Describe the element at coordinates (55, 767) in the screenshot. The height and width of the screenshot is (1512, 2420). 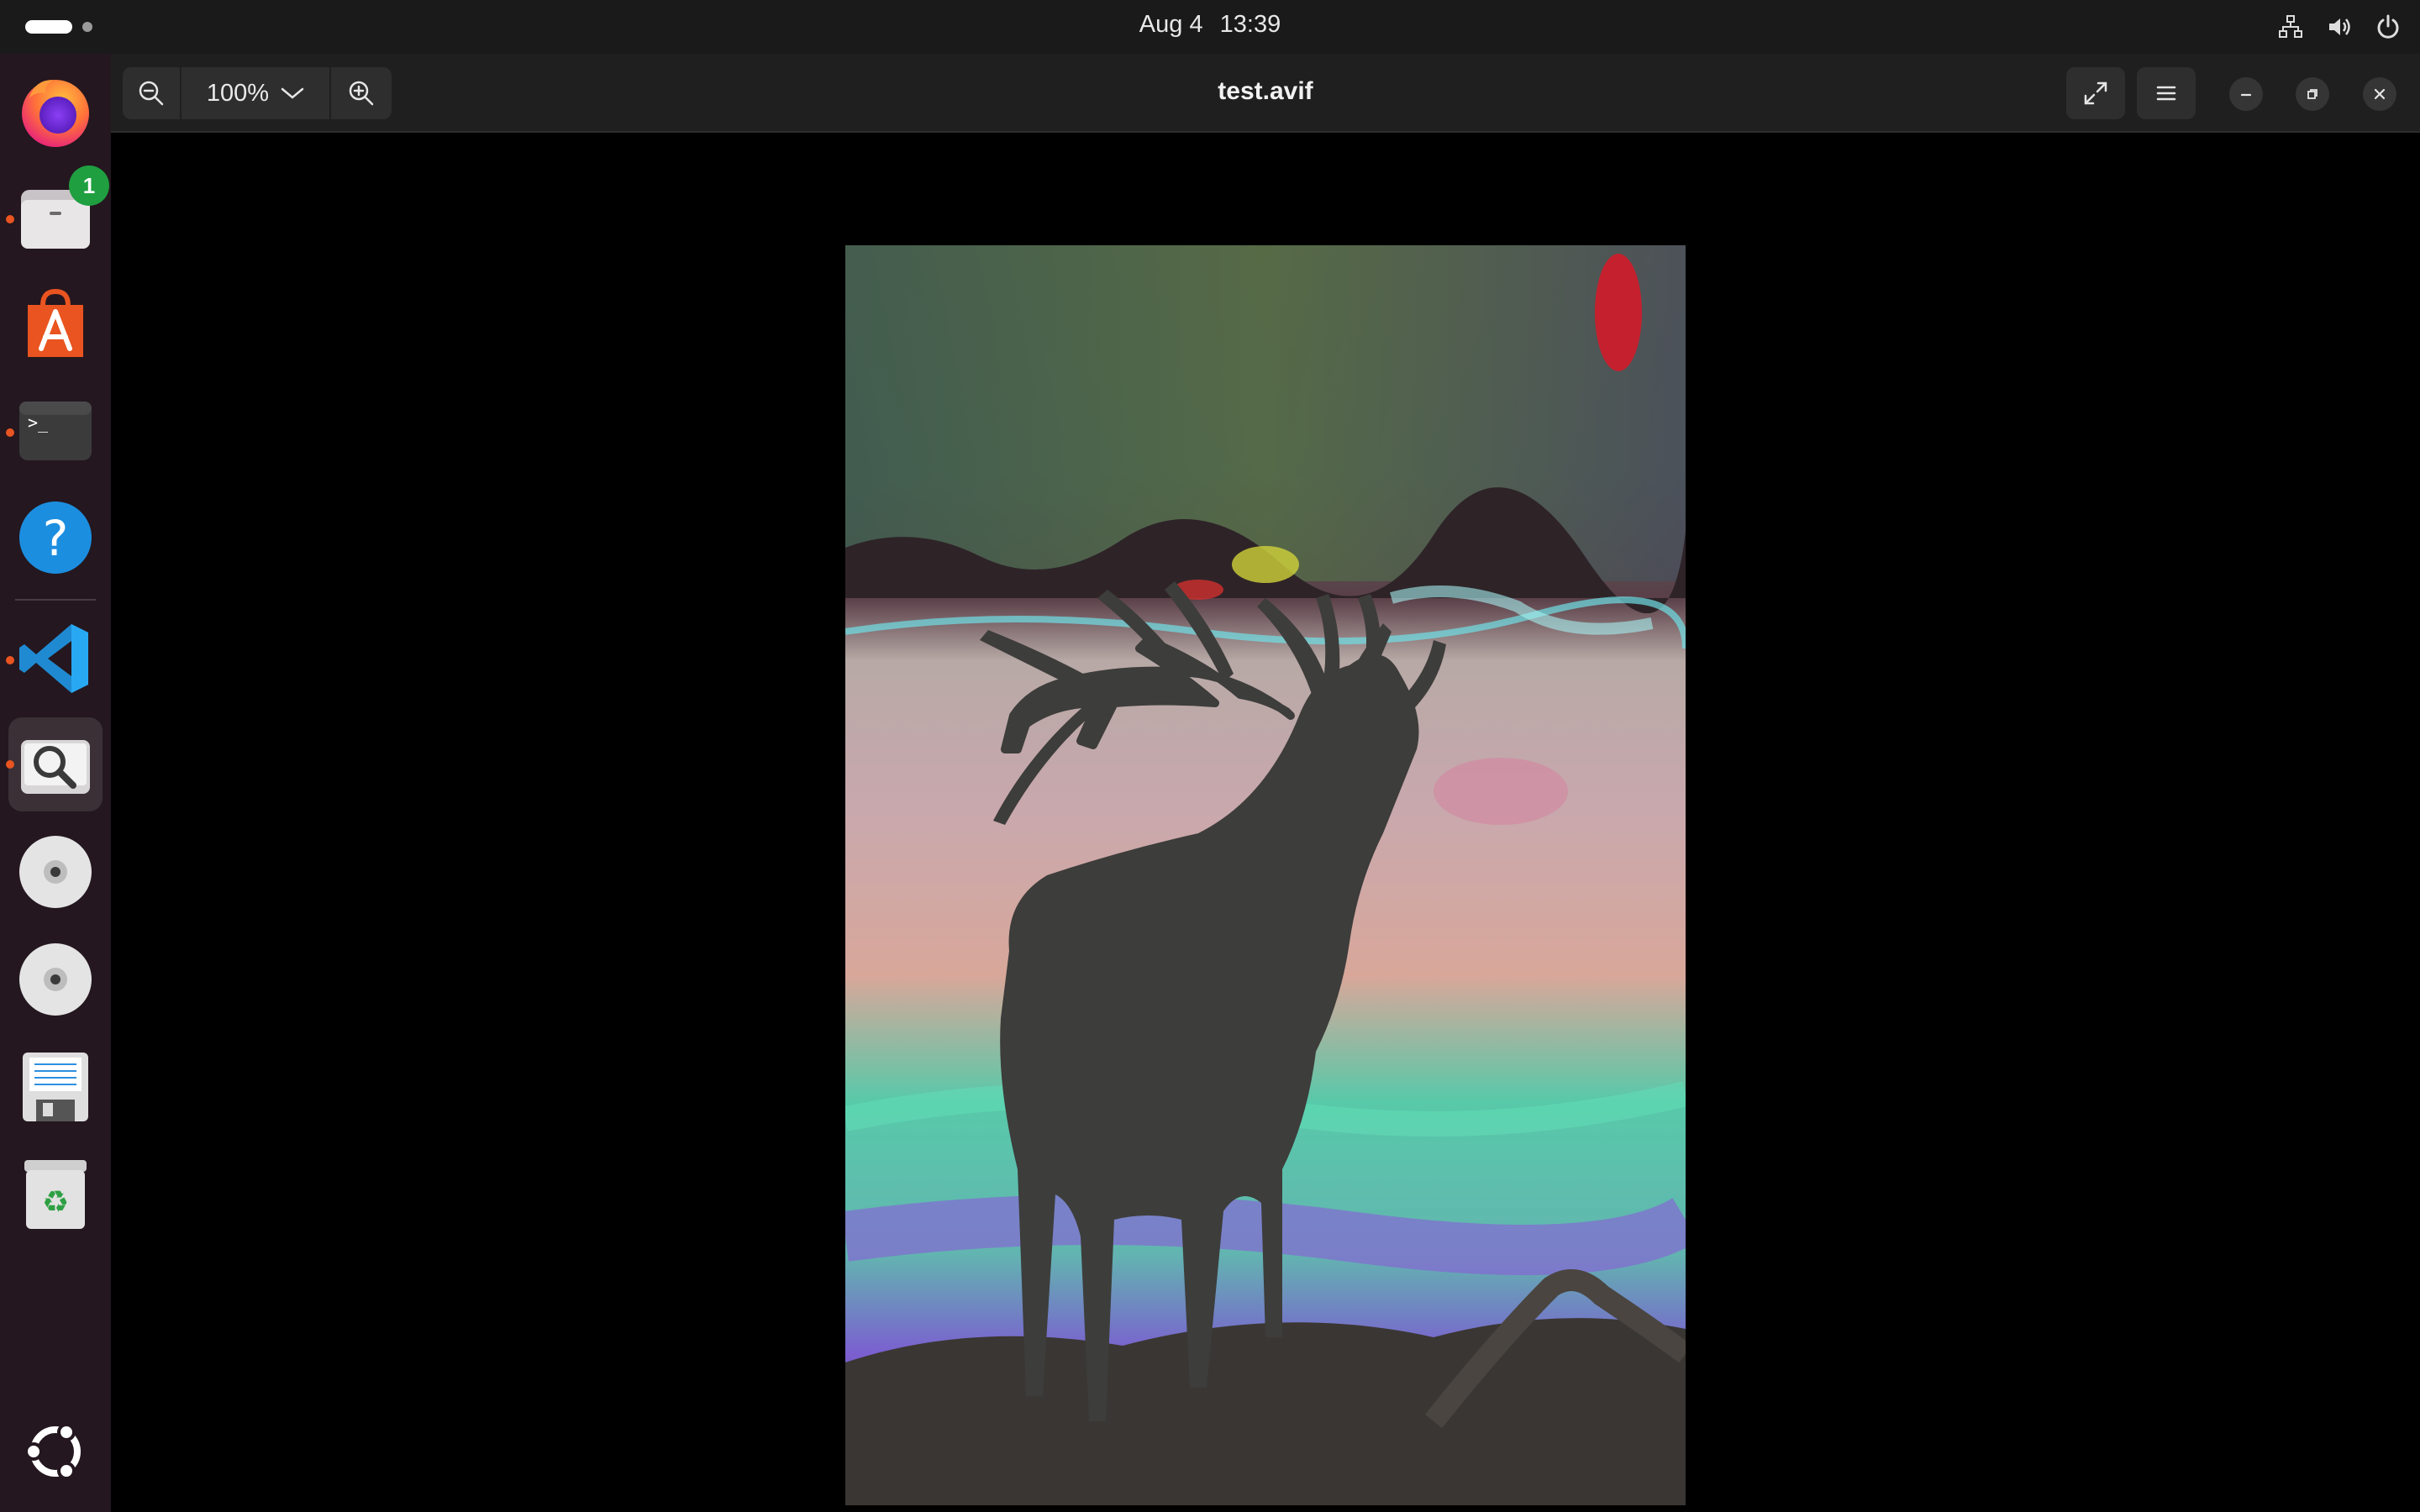
I see `image-viewer-icon` at that location.